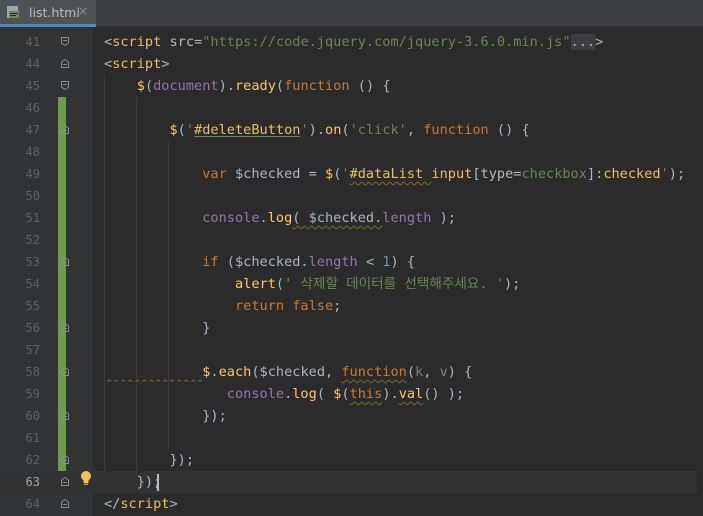 Image resolution: width=703 pixels, height=516 pixels. What do you see at coordinates (351, 64) in the screenshot?
I see `code-line: 44 <script>` at bounding box center [351, 64].